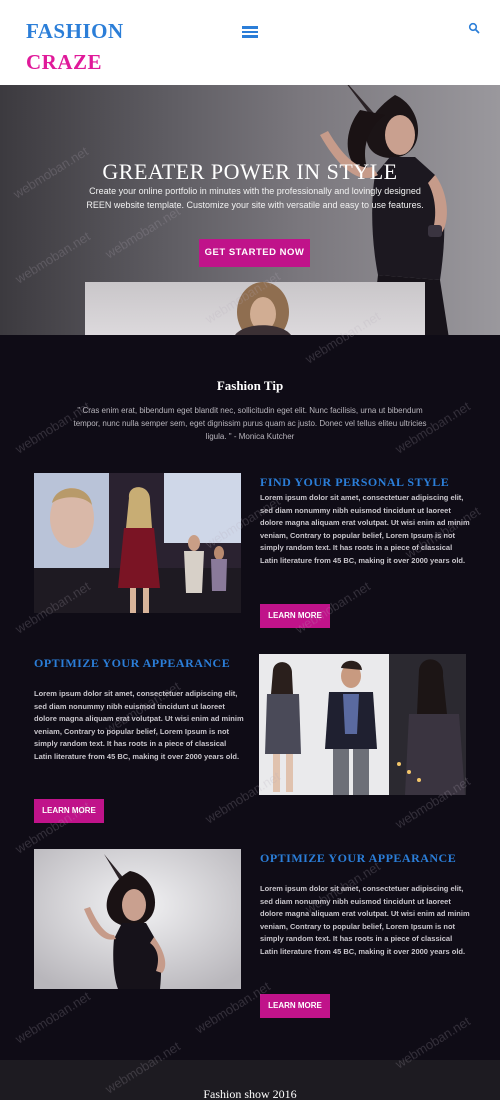 The width and height of the screenshot is (500, 1100). What do you see at coordinates (137, 543) in the screenshot?
I see `runway-image` at bounding box center [137, 543].